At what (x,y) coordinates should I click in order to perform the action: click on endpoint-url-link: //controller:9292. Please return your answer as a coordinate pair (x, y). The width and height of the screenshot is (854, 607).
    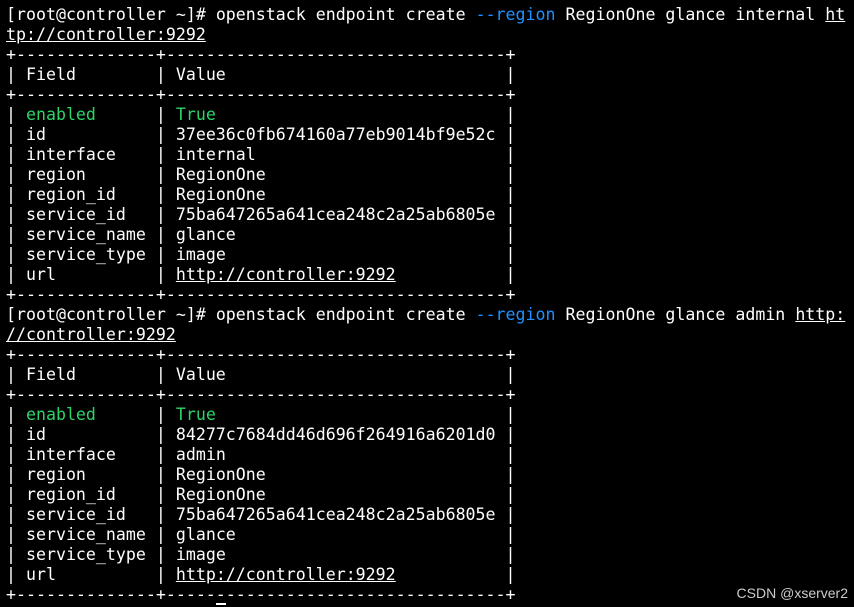
    Looking at the image, I should click on (91, 334).